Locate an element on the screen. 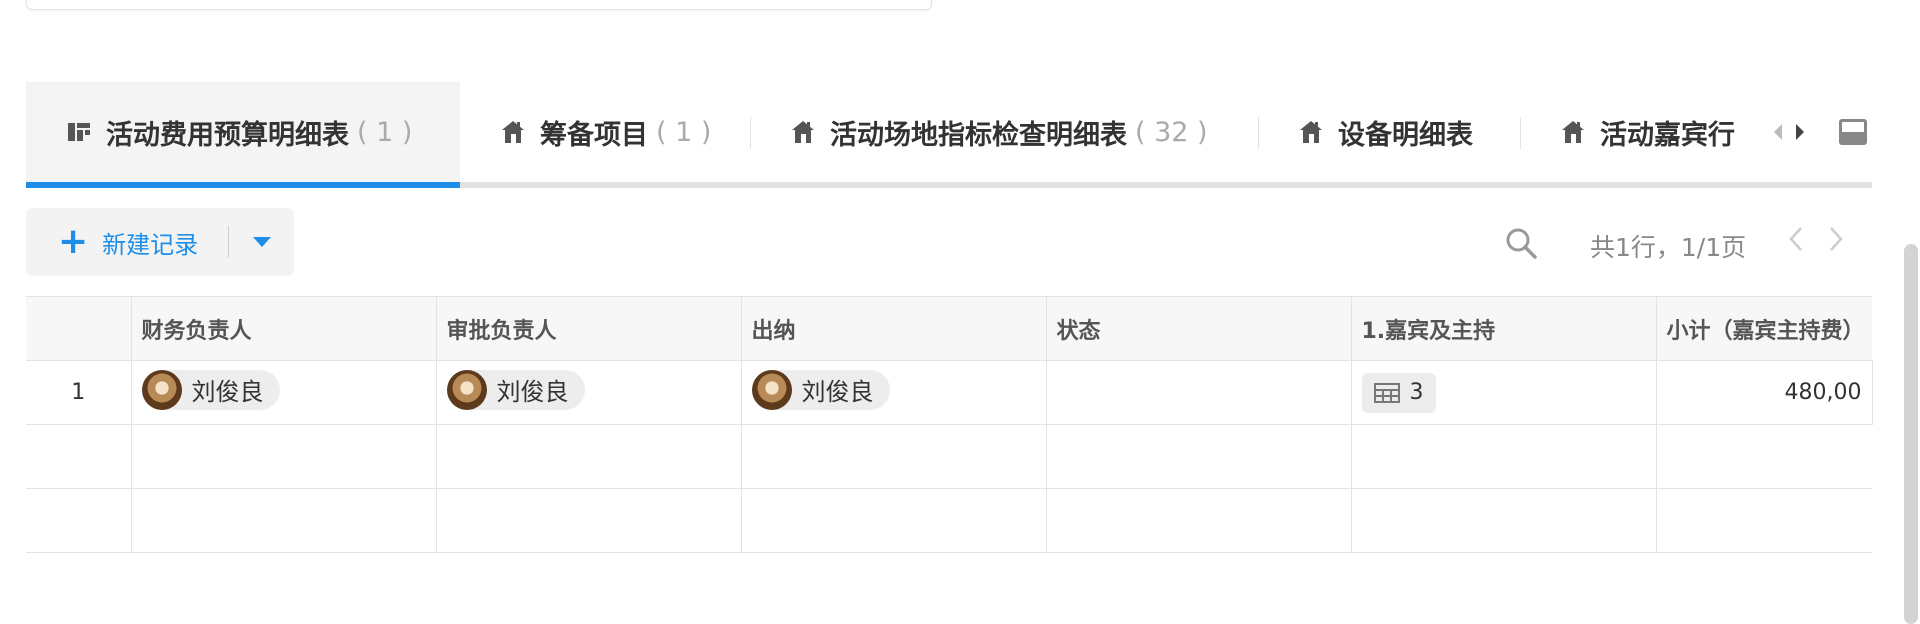 This screenshot has width=1920, height=624. row-number: 1 is located at coordinates (78, 392).